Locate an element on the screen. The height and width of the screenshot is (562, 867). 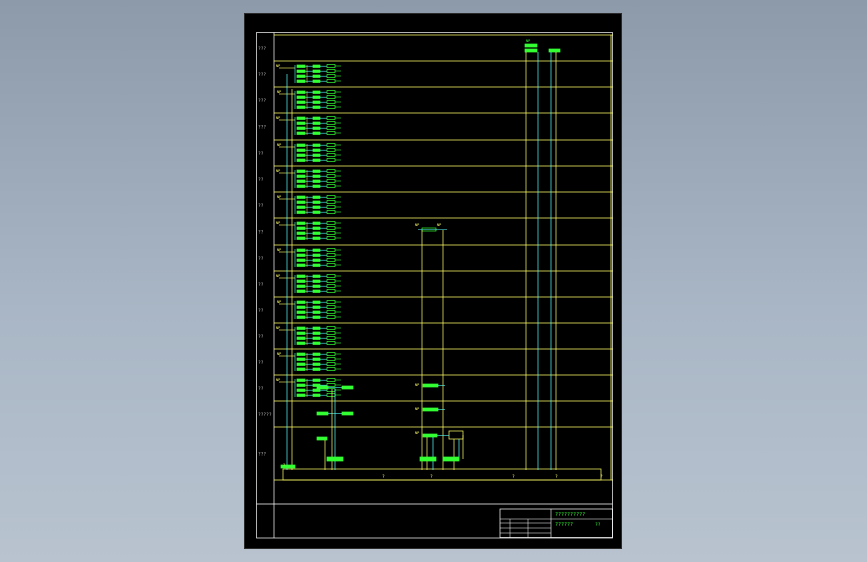
terminal-tag: ? is located at coordinates (284, 465).